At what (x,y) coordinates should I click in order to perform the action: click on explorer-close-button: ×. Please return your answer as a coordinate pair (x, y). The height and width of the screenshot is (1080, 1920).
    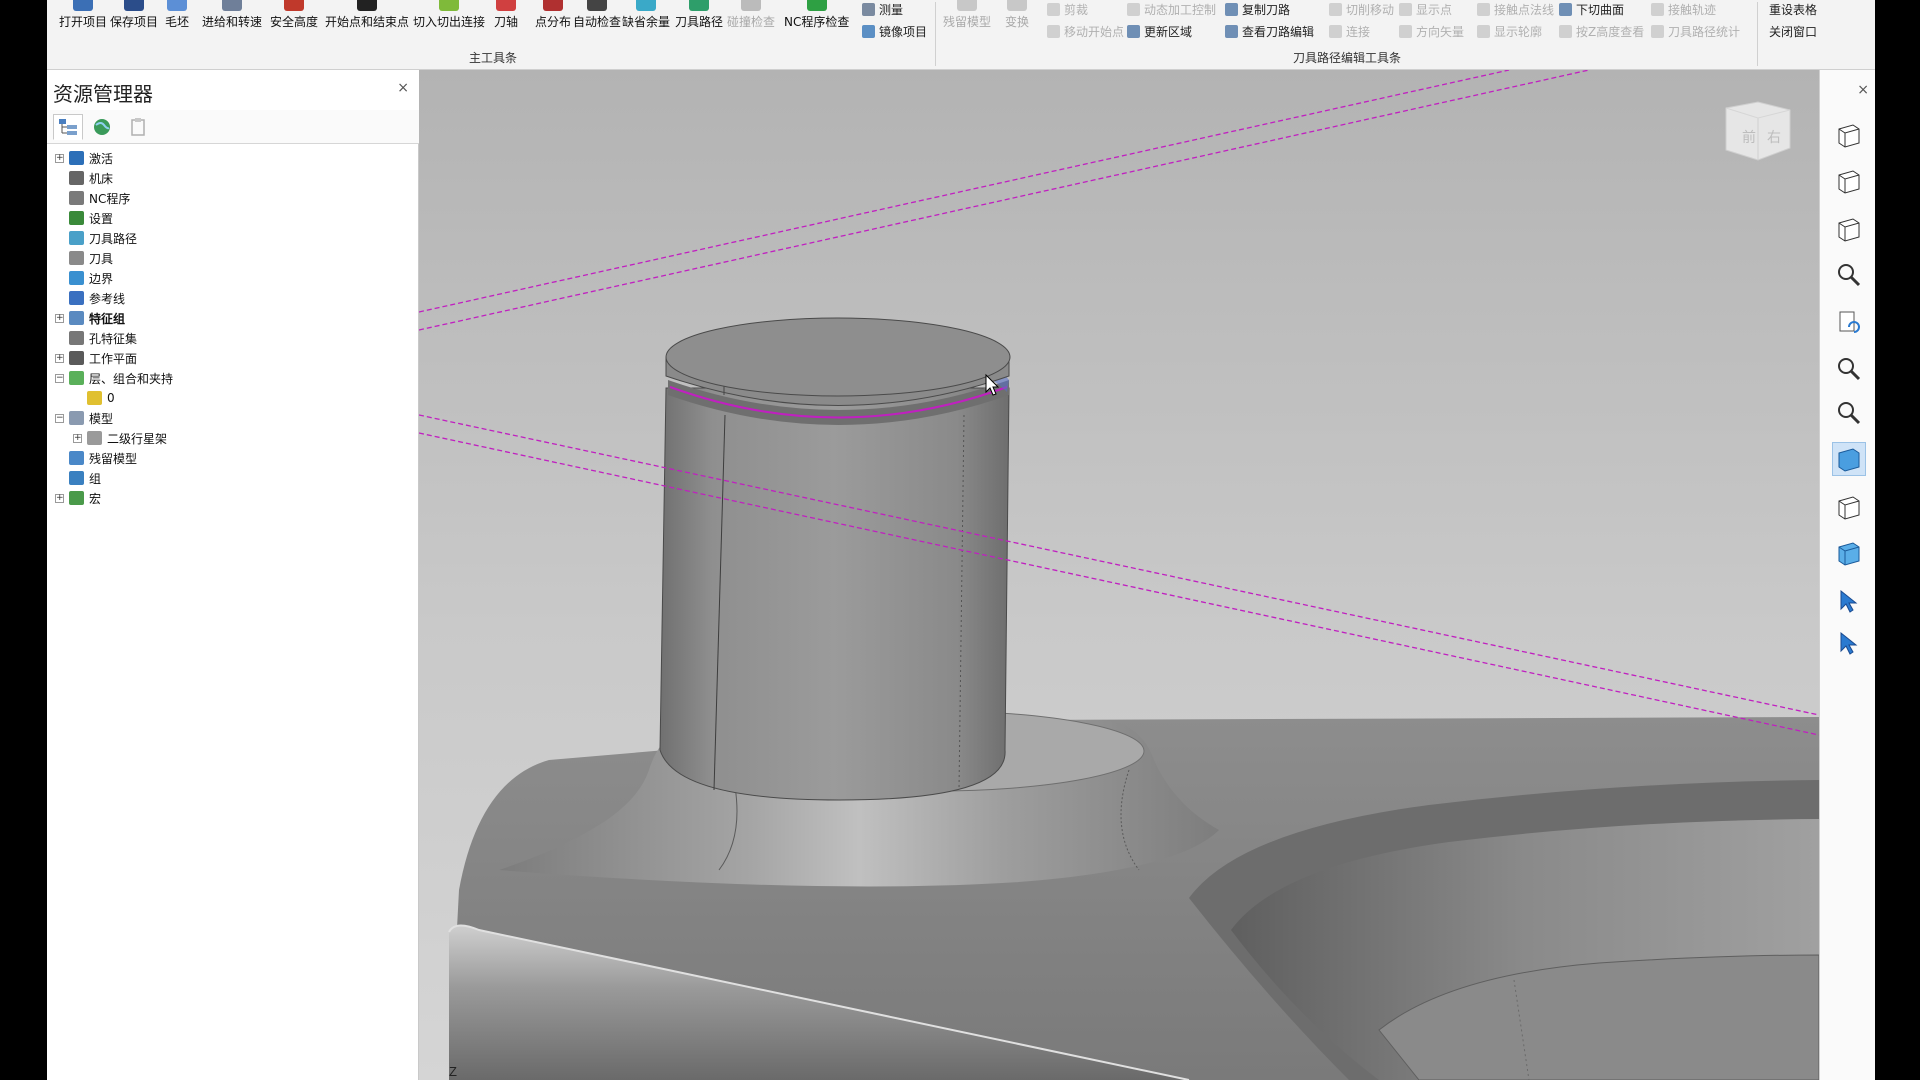
    Looking at the image, I should click on (403, 88).